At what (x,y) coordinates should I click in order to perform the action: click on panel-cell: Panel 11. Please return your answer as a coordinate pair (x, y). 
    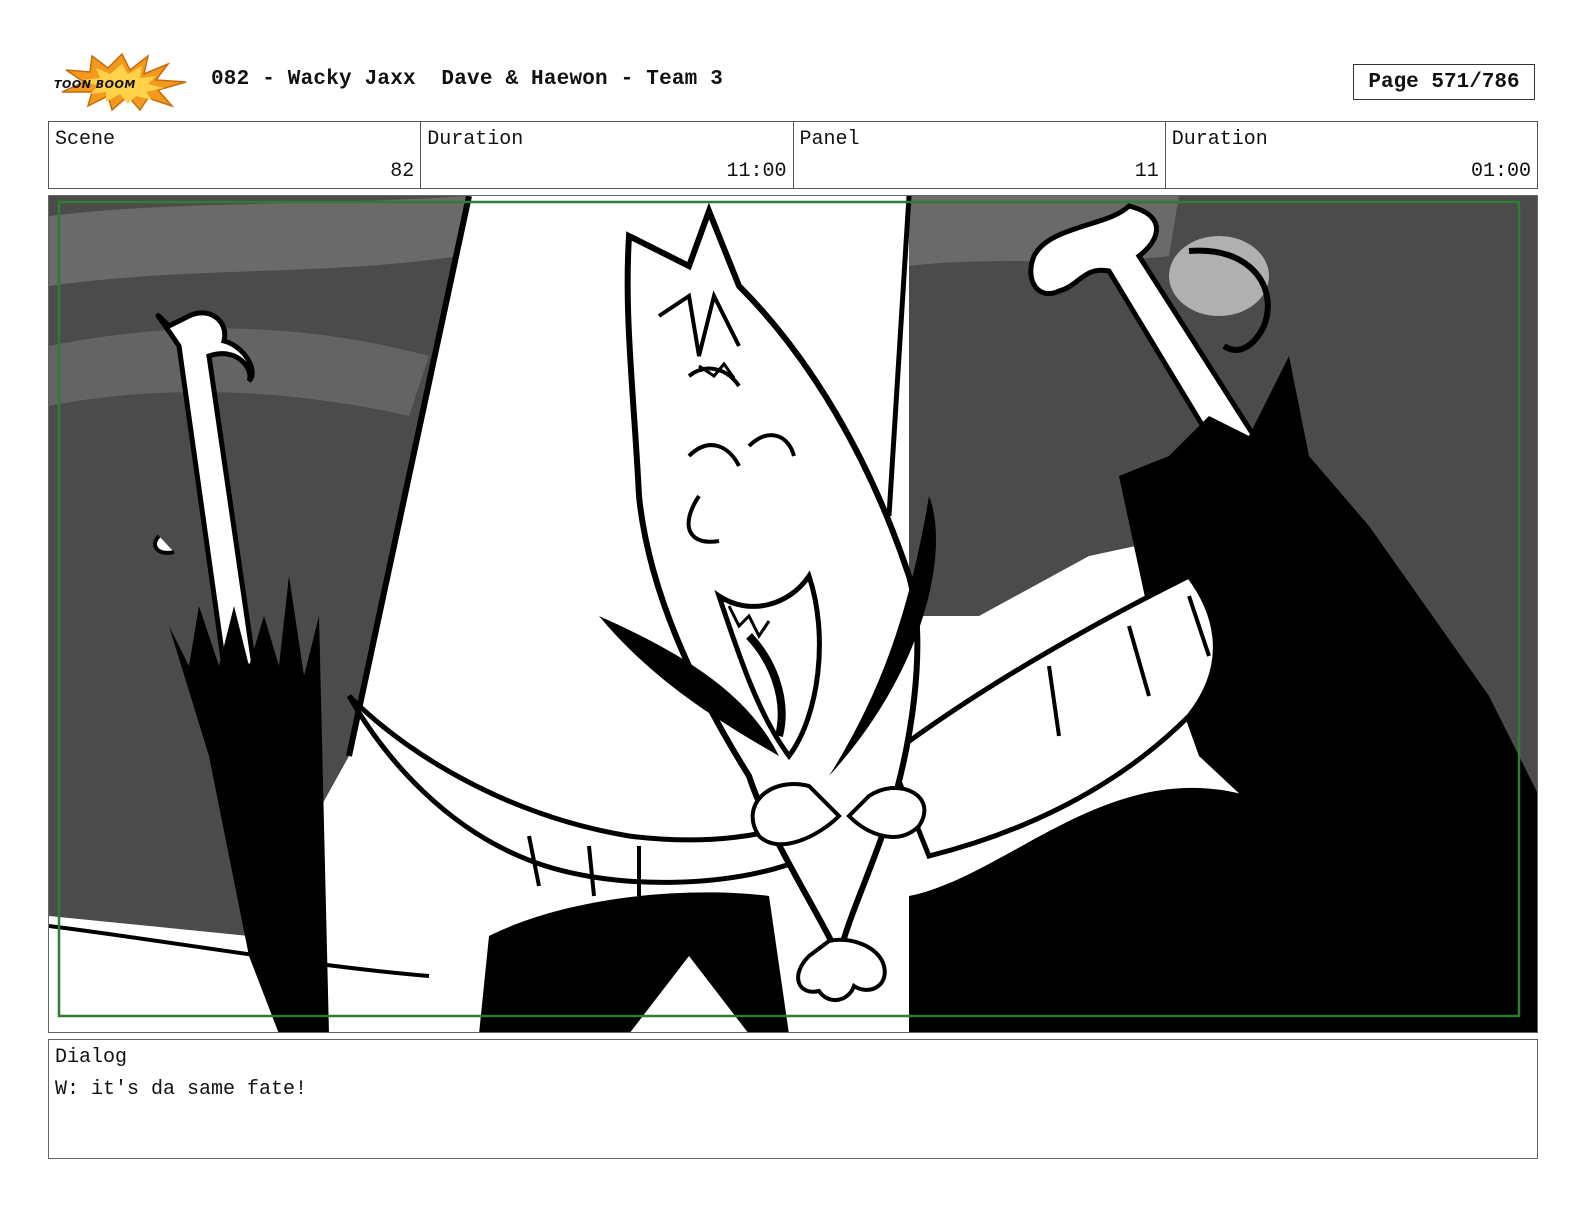
    Looking at the image, I should click on (980, 155).